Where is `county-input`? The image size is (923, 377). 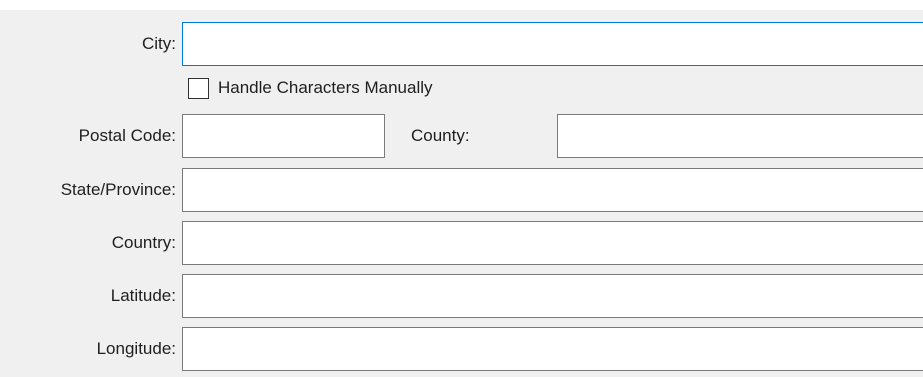
county-input is located at coordinates (740, 136).